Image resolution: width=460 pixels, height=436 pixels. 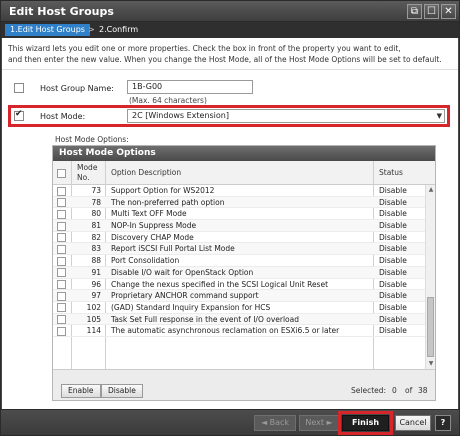 I want to click on restore-icon: ⧉, so click(x=414, y=11).